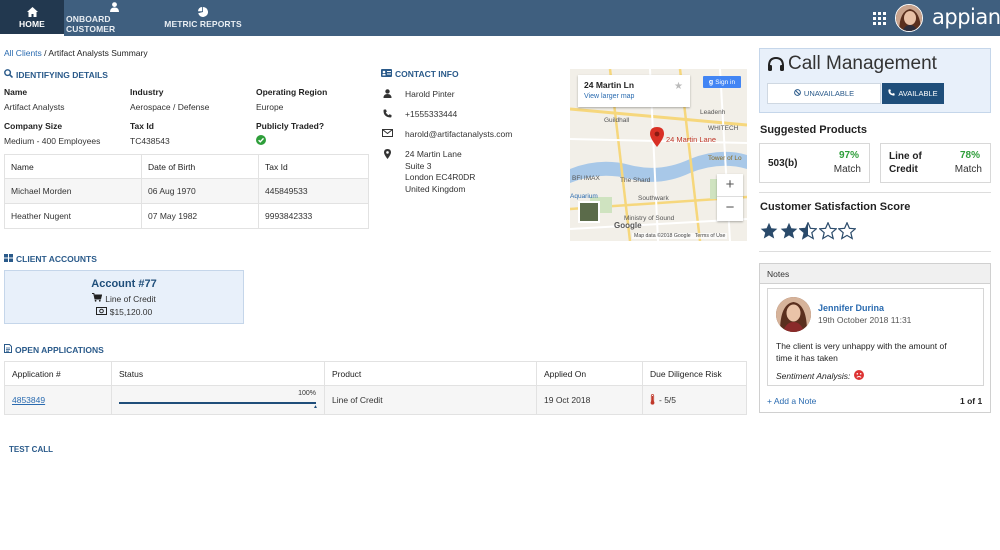 Image resolution: width=1000 pixels, height=550 pixels. I want to click on apps-grid-icon, so click(879, 19).